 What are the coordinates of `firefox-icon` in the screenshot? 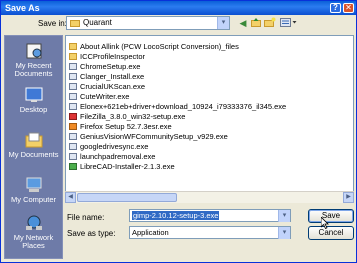 It's located at (73, 126).